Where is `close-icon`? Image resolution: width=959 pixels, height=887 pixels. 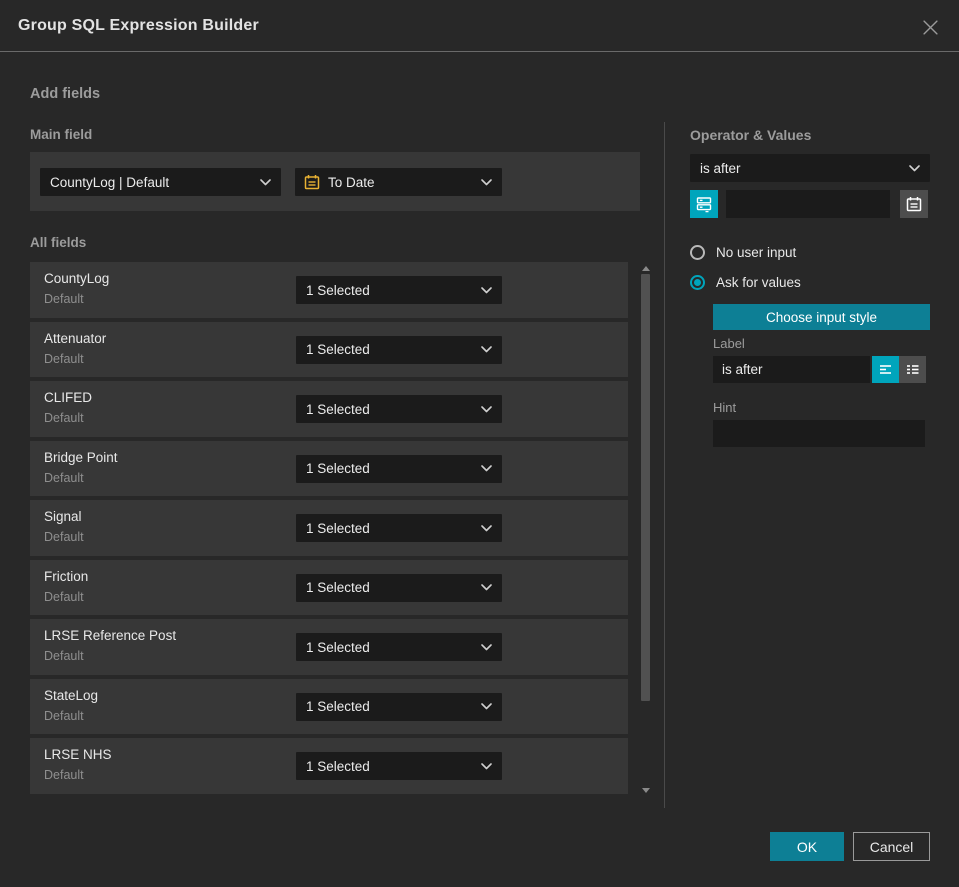 close-icon is located at coordinates (930, 27).